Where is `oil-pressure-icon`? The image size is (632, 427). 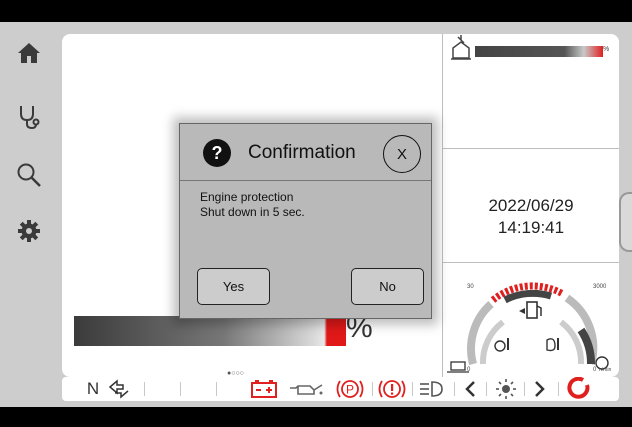
oil-pressure-icon is located at coordinates (306, 389).